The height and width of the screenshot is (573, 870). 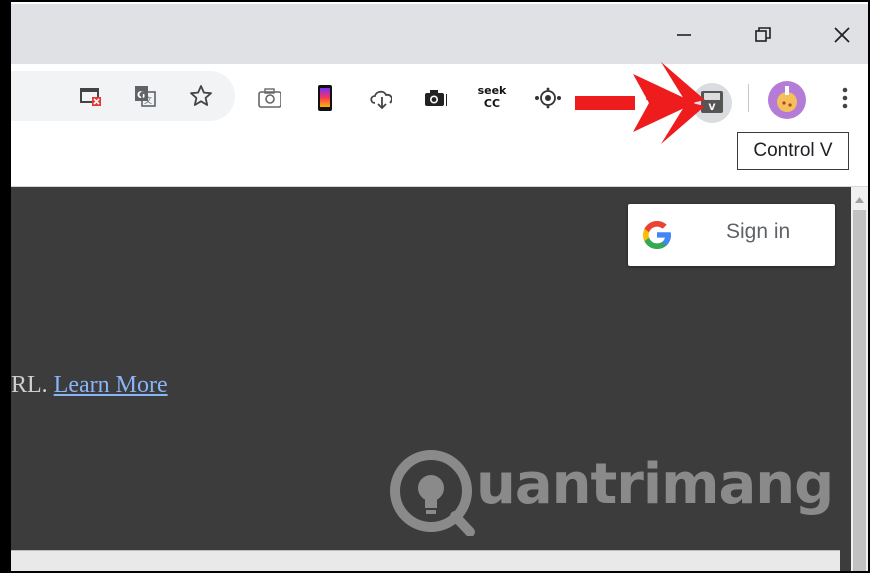 What do you see at coordinates (439, 34) in the screenshot?
I see `title-bar` at bounding box center [439, 34].